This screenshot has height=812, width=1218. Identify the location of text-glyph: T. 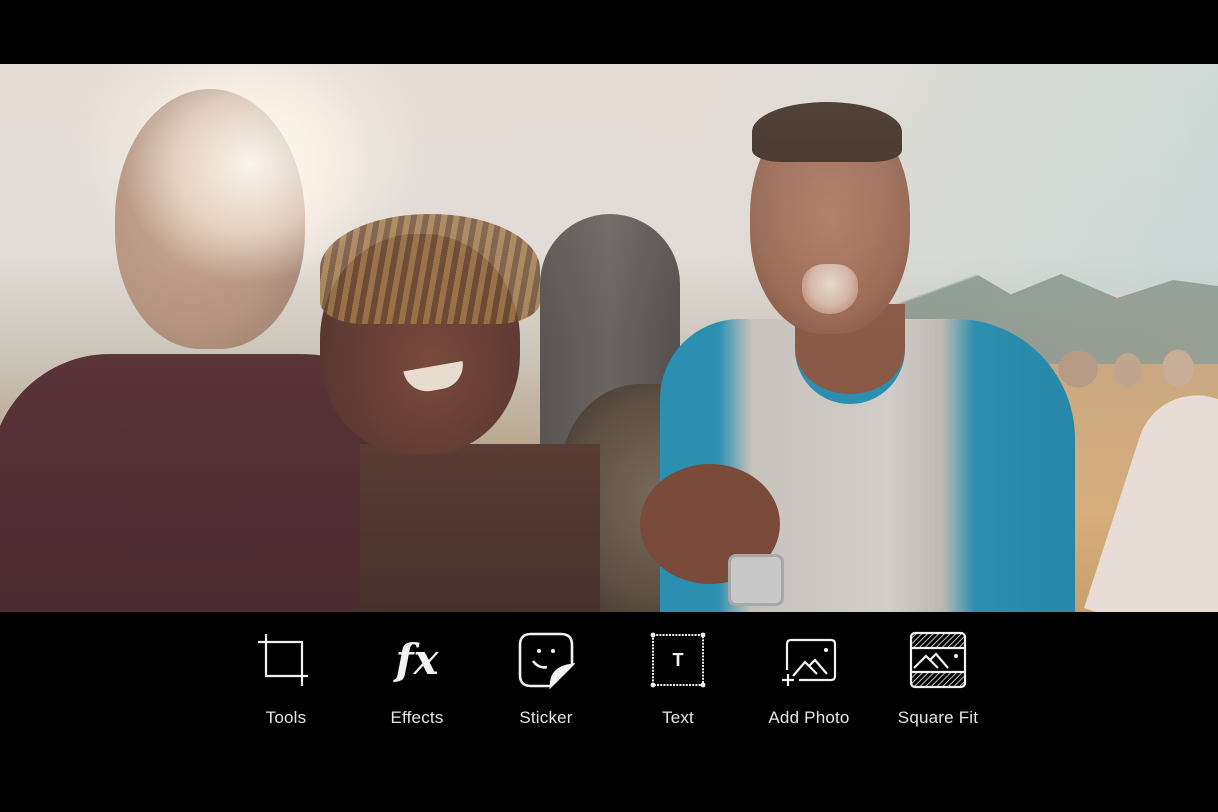
(678, 660).